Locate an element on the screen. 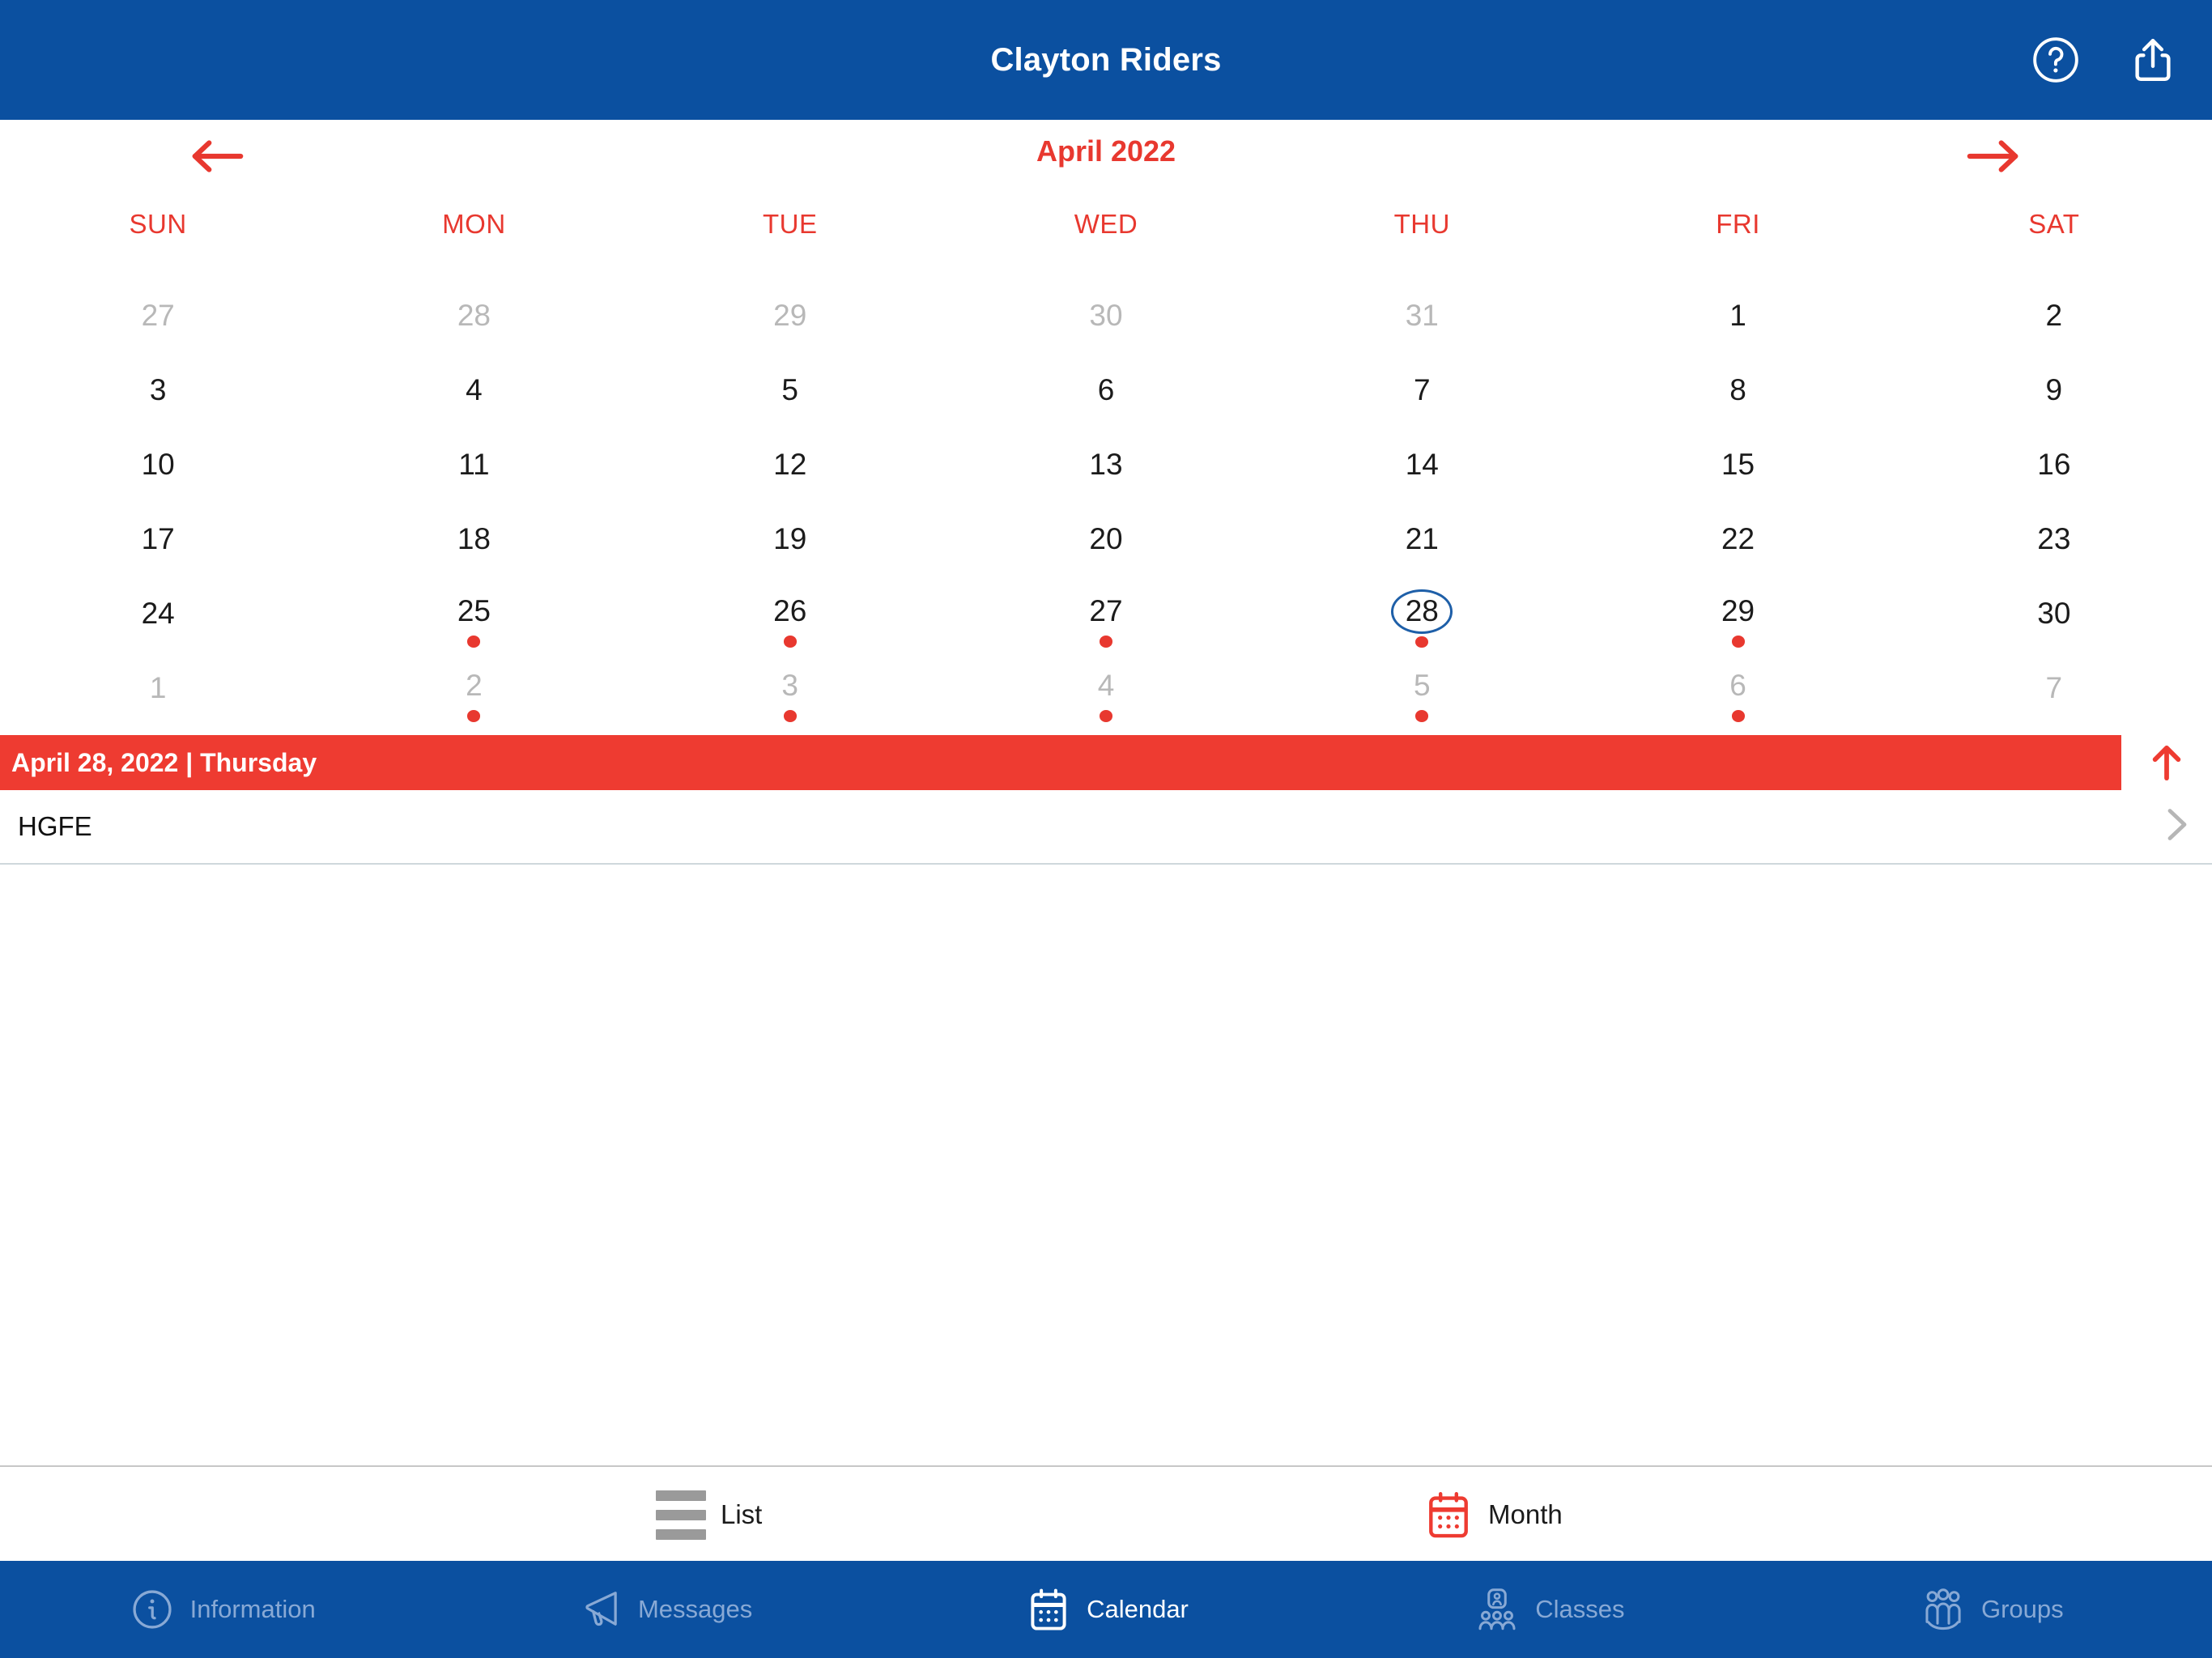  help-button is located at coordinates (2055, 59).